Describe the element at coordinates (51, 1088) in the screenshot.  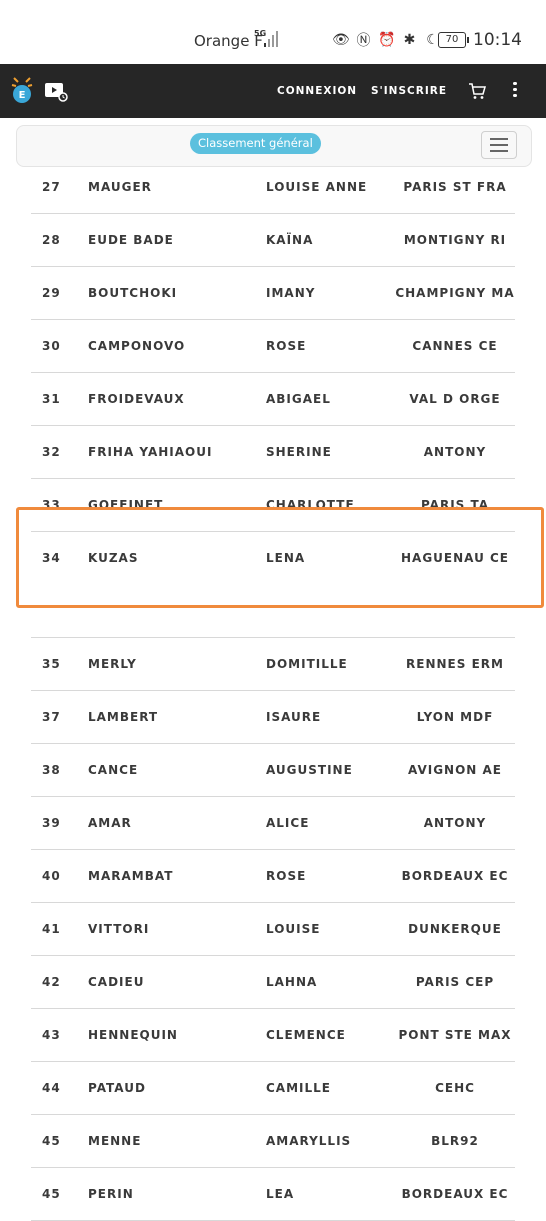
I see `rank-cell: 44` at that location.